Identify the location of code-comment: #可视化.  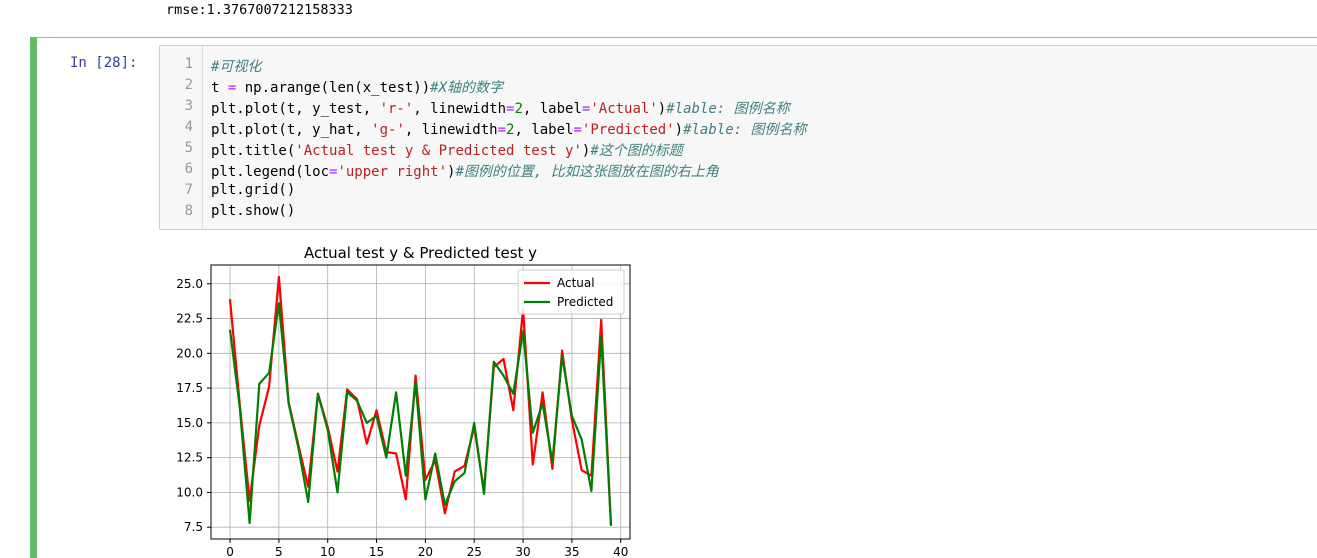
(236, 67).